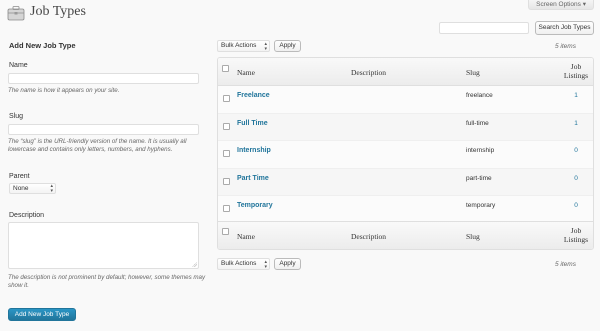 This screenshot has height=331, width=600. Describe the element at coordinates (473, 72) in the screenshot. I see `column-slug-header: Slug` at that location.